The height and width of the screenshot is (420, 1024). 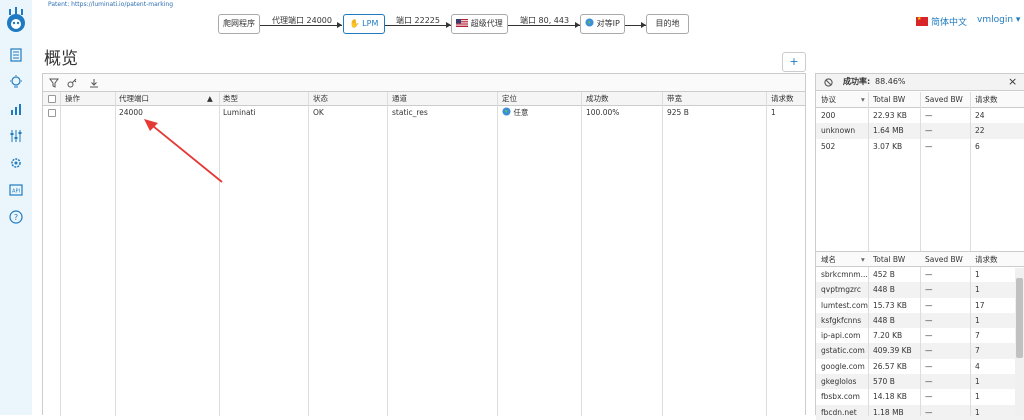 I want to click on cell-req: 24, so click(x=980, y=115).